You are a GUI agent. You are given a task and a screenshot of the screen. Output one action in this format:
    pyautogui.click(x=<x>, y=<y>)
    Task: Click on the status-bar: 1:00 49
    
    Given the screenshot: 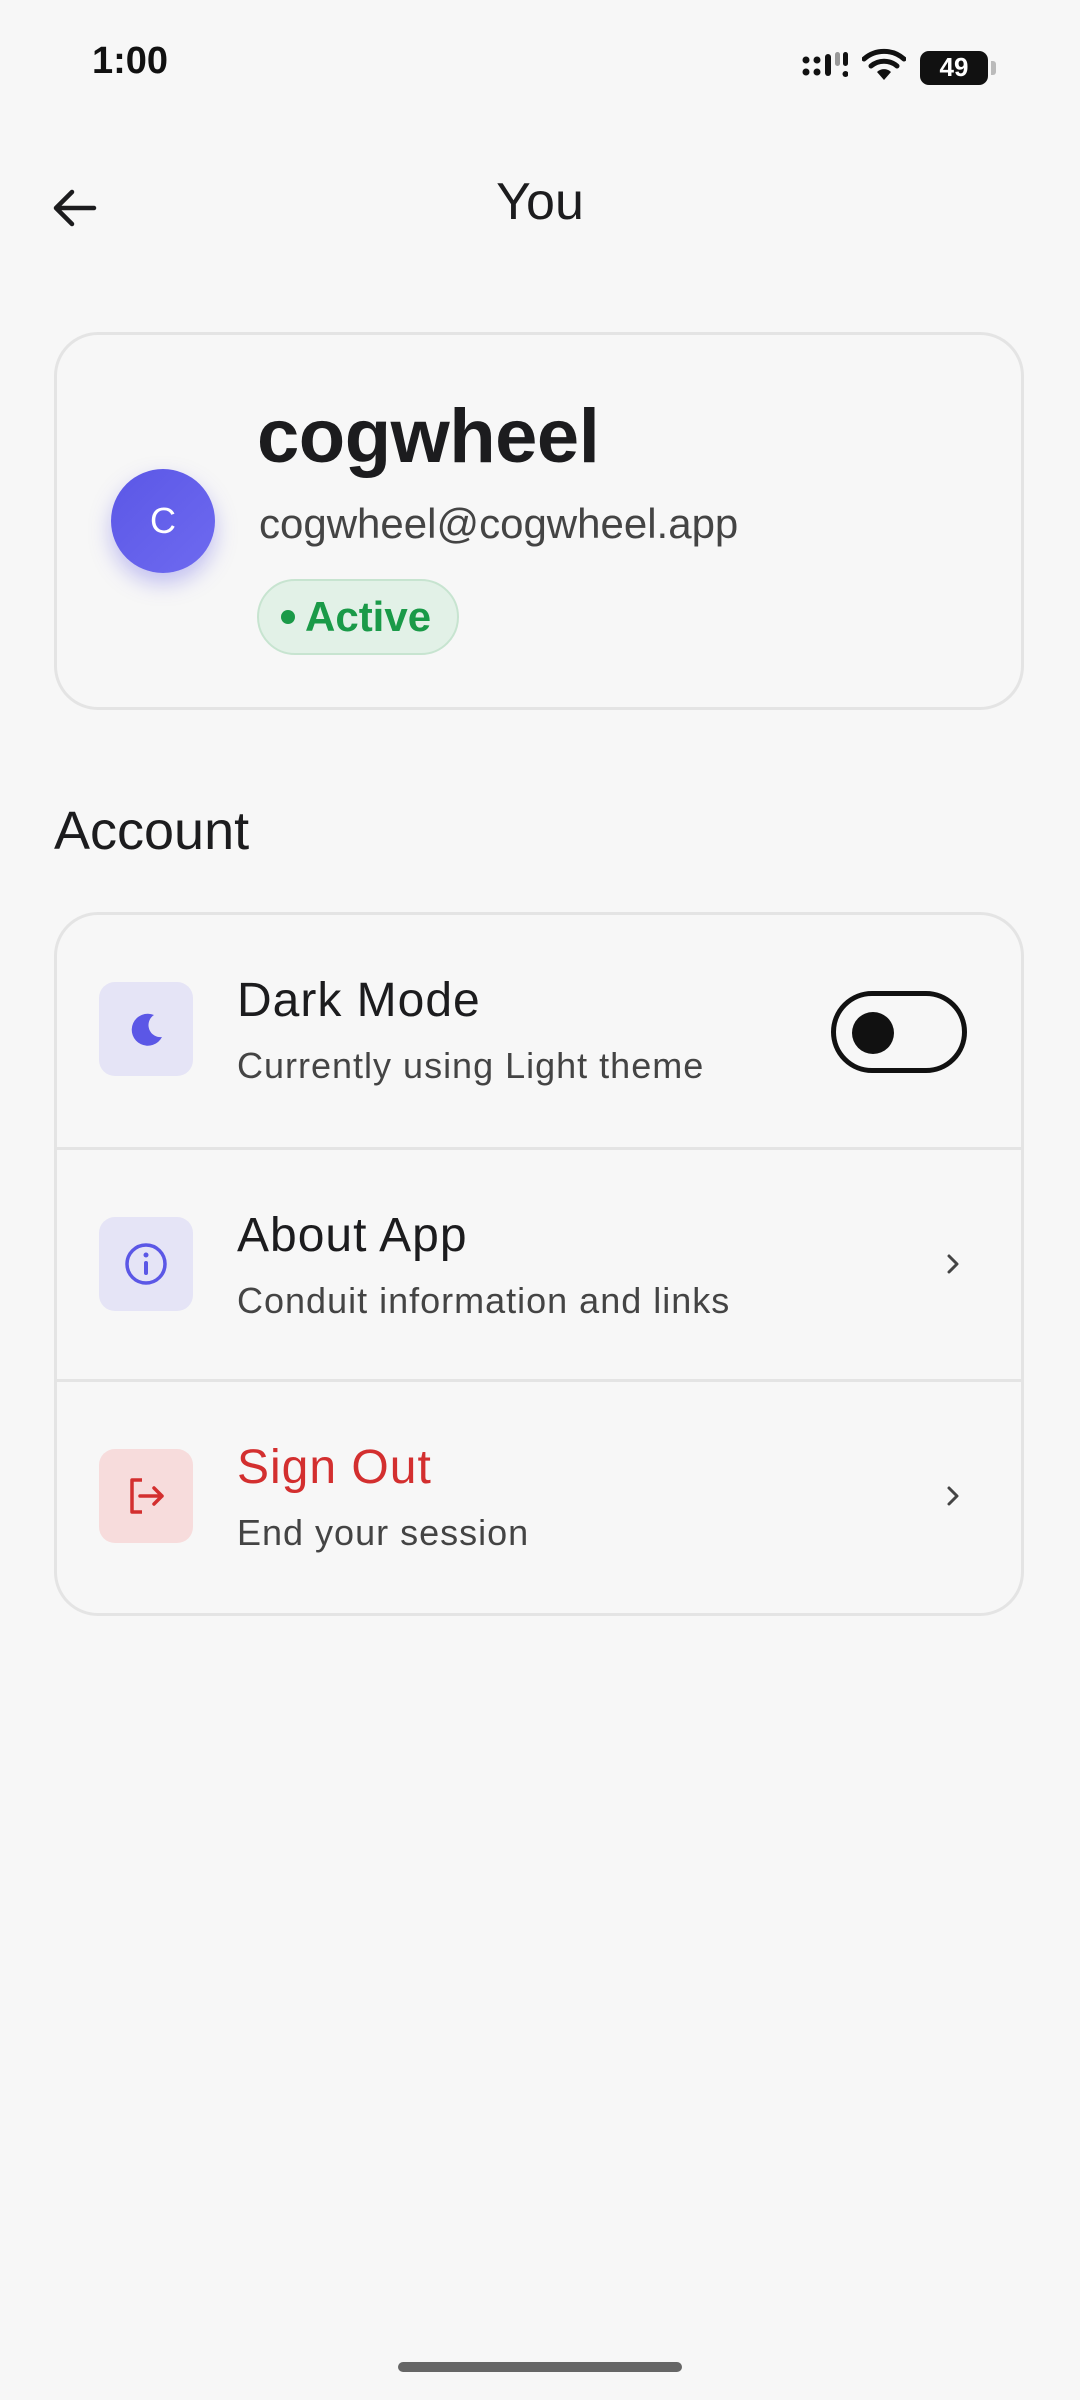 What is the action you would take?
    pyautogui.click(x=540, y=65)
    